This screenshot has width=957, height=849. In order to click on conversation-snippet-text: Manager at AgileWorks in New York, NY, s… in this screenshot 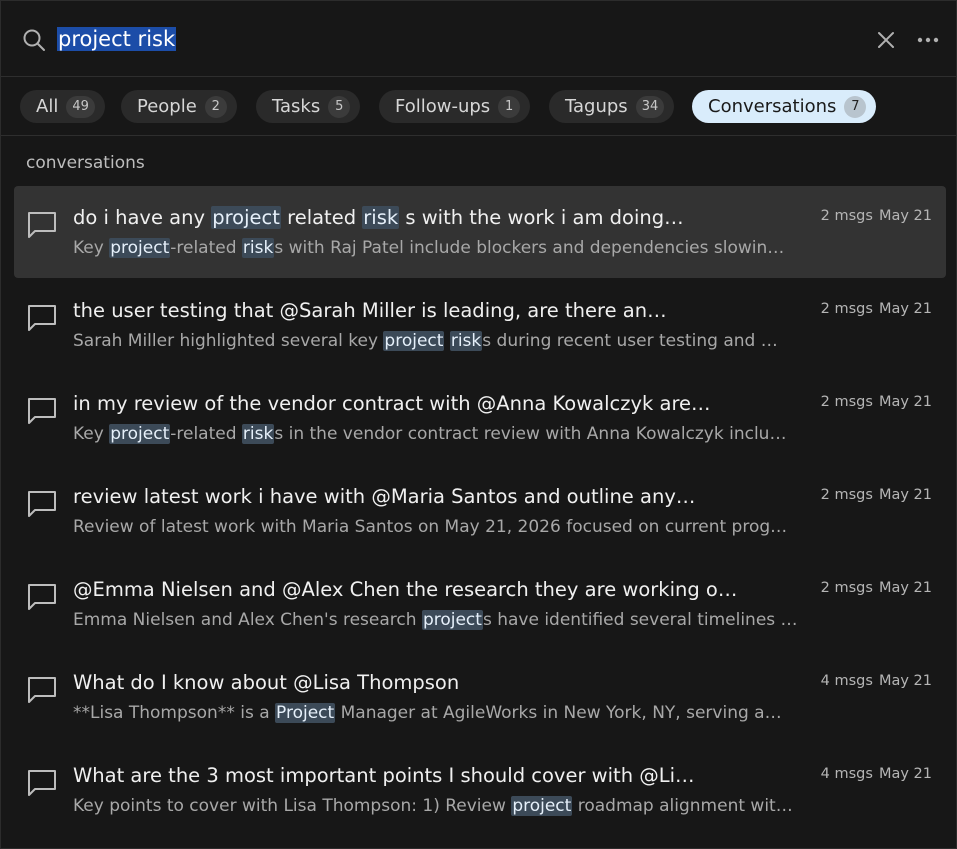, I will do `click(558, 713)`.